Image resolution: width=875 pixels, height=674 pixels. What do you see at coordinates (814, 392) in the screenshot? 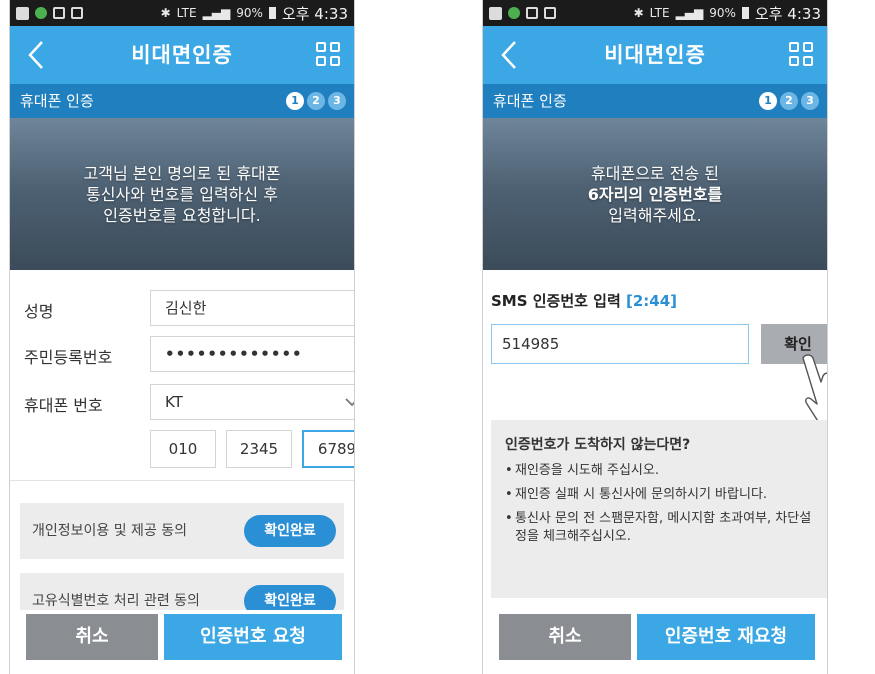
I see `pointing-hand-icon` at bounding box center [814, 392].